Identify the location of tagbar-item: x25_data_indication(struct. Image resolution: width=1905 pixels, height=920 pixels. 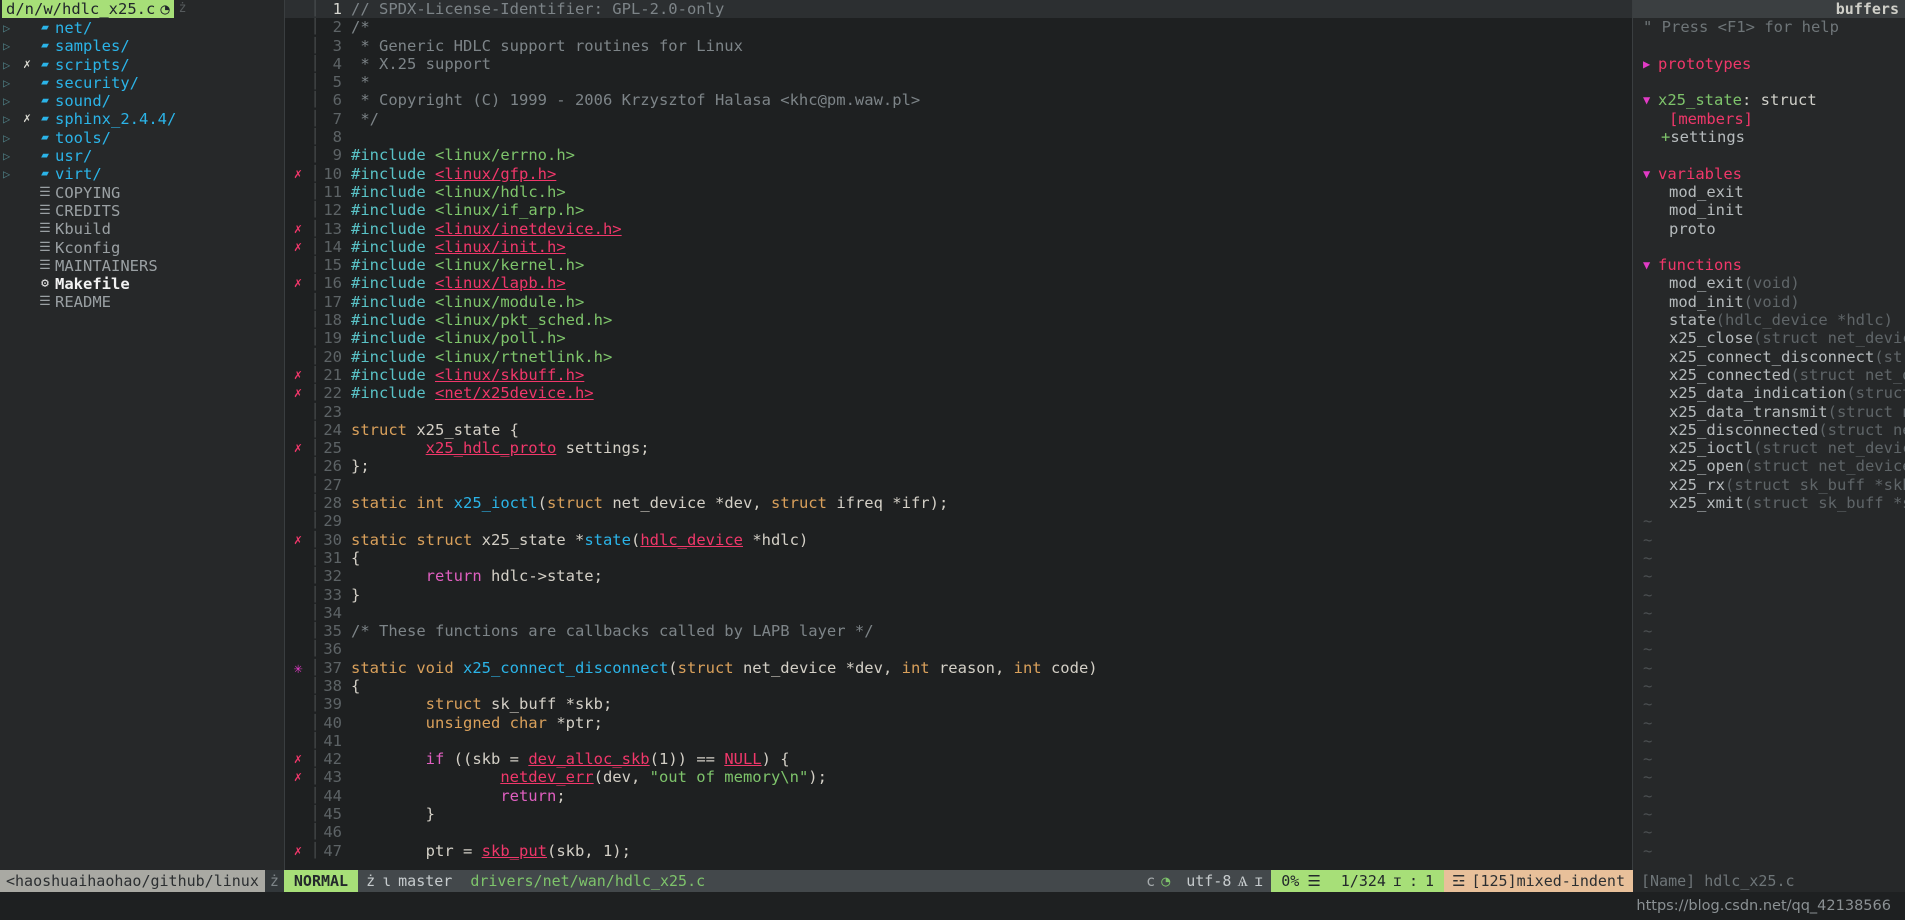
(1774, 393).